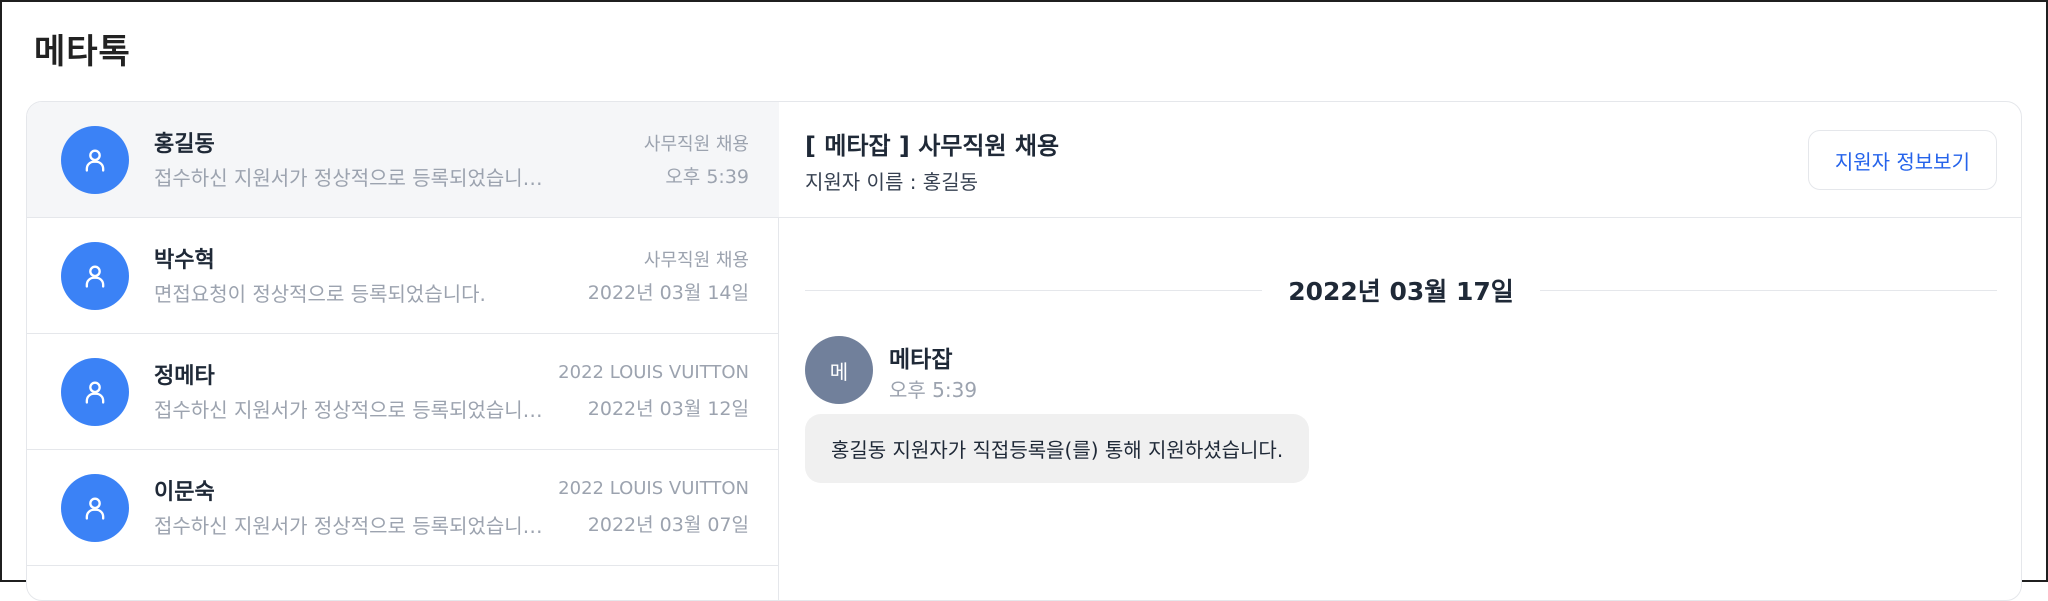 Image resolution: width=2048 pixels, height=601 pixels. What do you see at coordinates (1400, 160) in the screenshot?
I see `chat-header: [ 메타잡 ] 사무직원 채용 지원자 이름 : 홍길동 지원자 정보보기` at bounding box center [1400, 160].